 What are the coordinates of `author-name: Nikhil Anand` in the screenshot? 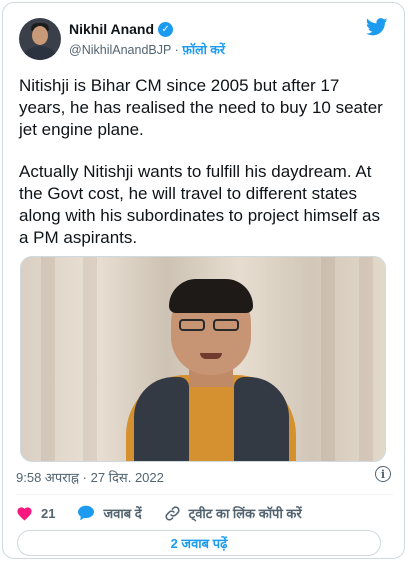 It's located at (111, 29).